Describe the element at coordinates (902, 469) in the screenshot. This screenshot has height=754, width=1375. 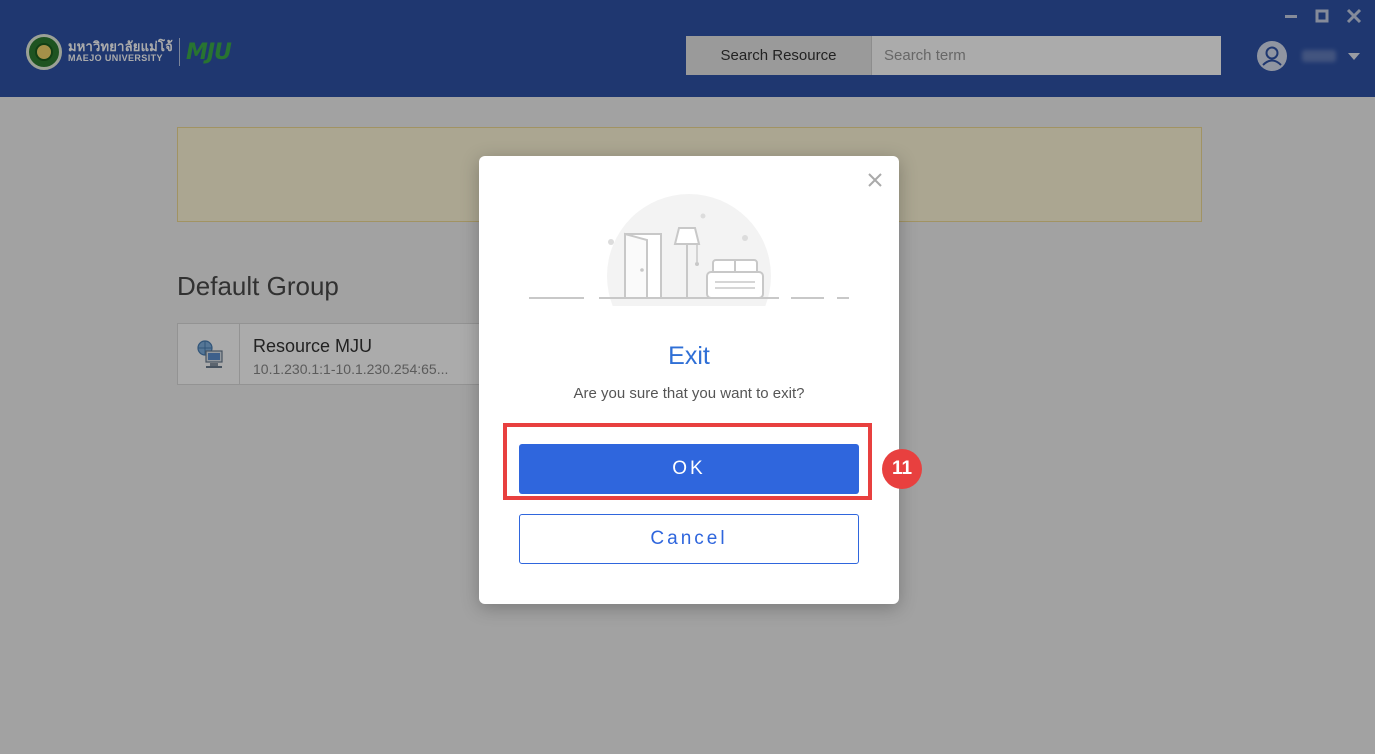
I see `step-number-badge: 11` at that location.